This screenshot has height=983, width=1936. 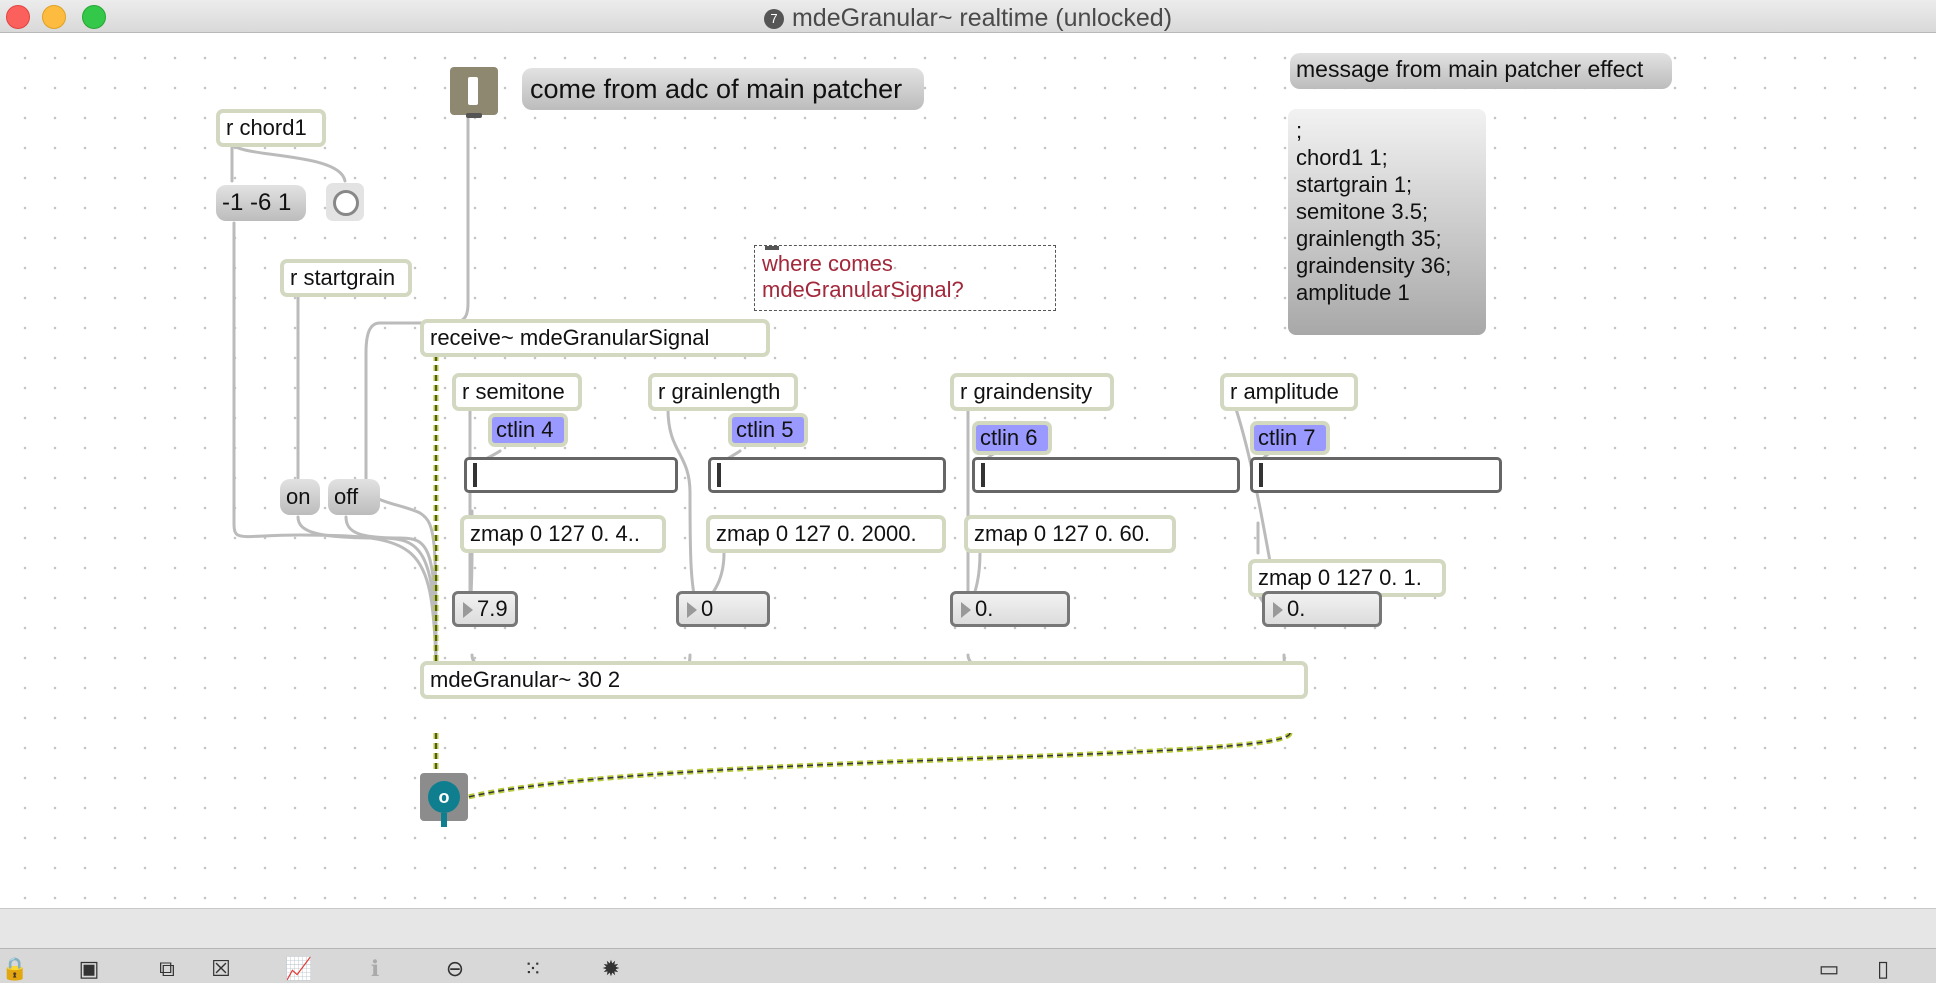 I want to click on comment-main-effect: message from main patcher effect, so click(x=1481, y=71).